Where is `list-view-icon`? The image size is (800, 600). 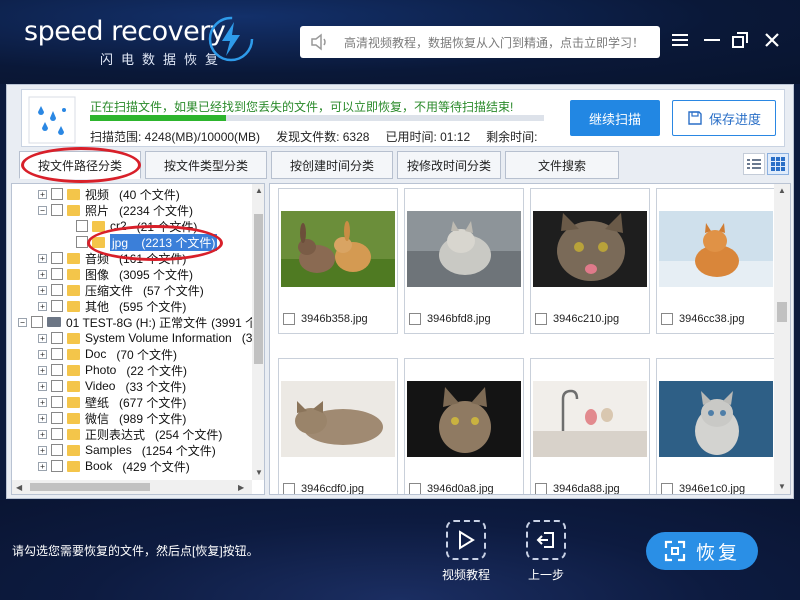 list-view-icon is located at coordinates (754, 164).